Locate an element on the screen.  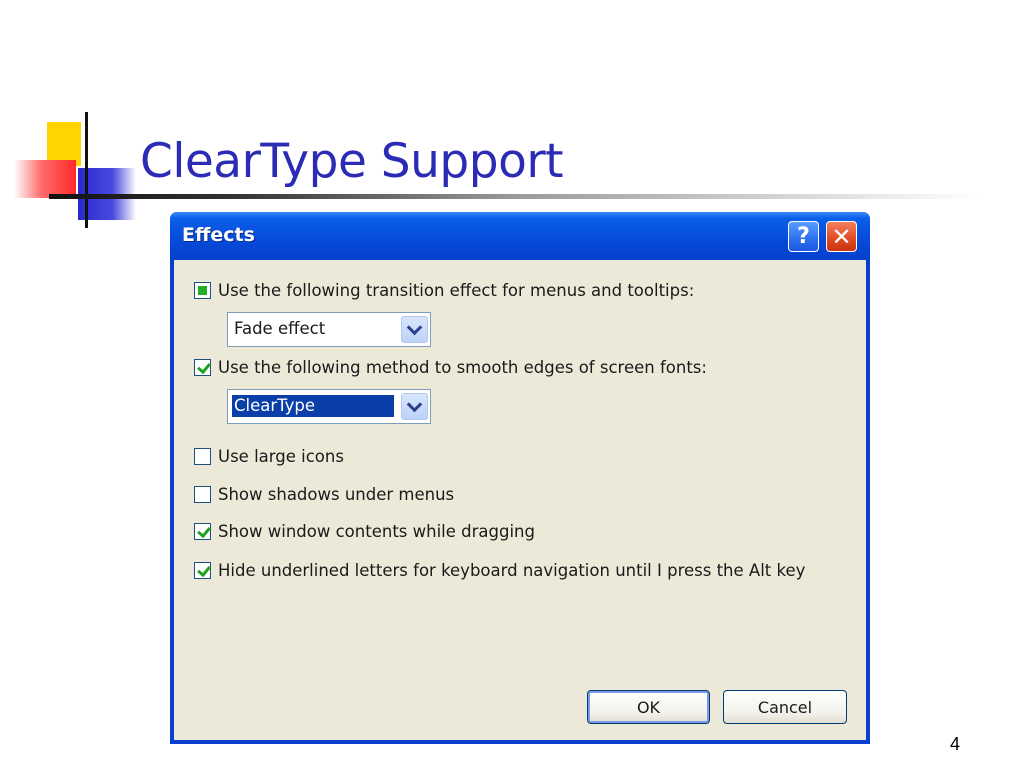
option-menu-shadows: Show shadows under menus is located at coordinates (324, 494).